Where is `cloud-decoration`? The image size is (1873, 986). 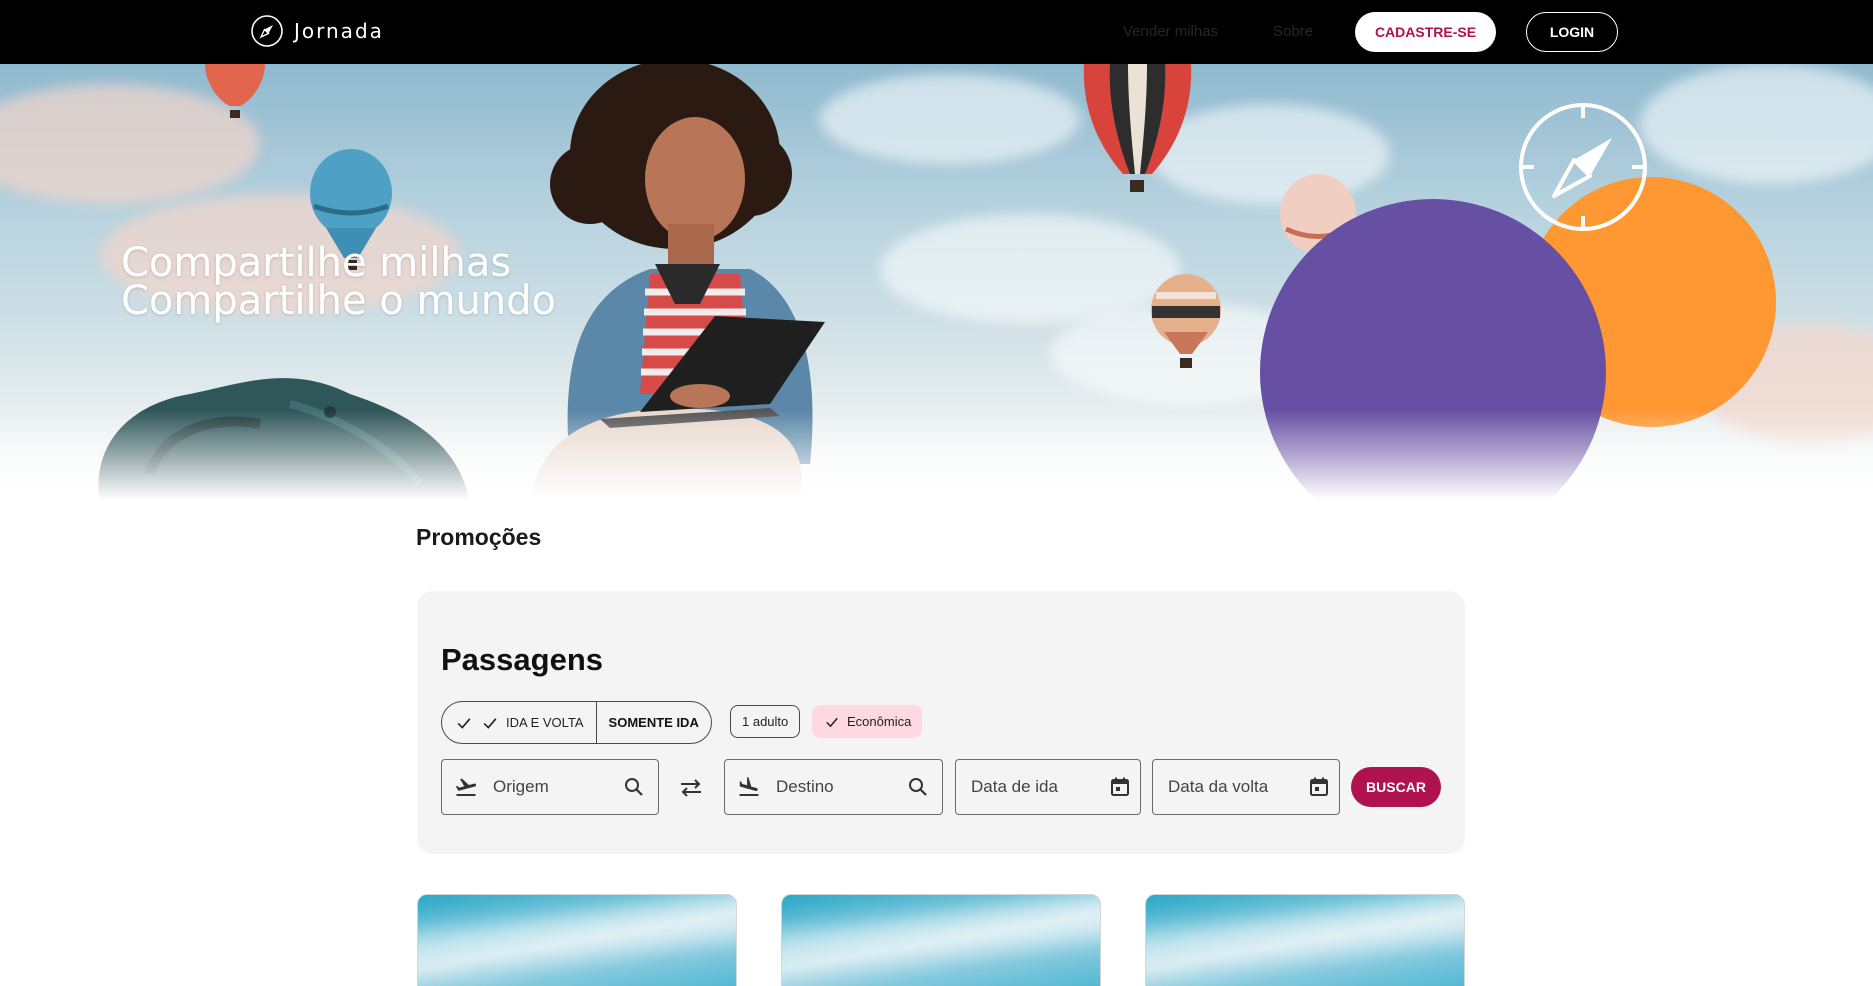
cloud-decoration is located at coordinates (1756, 124).